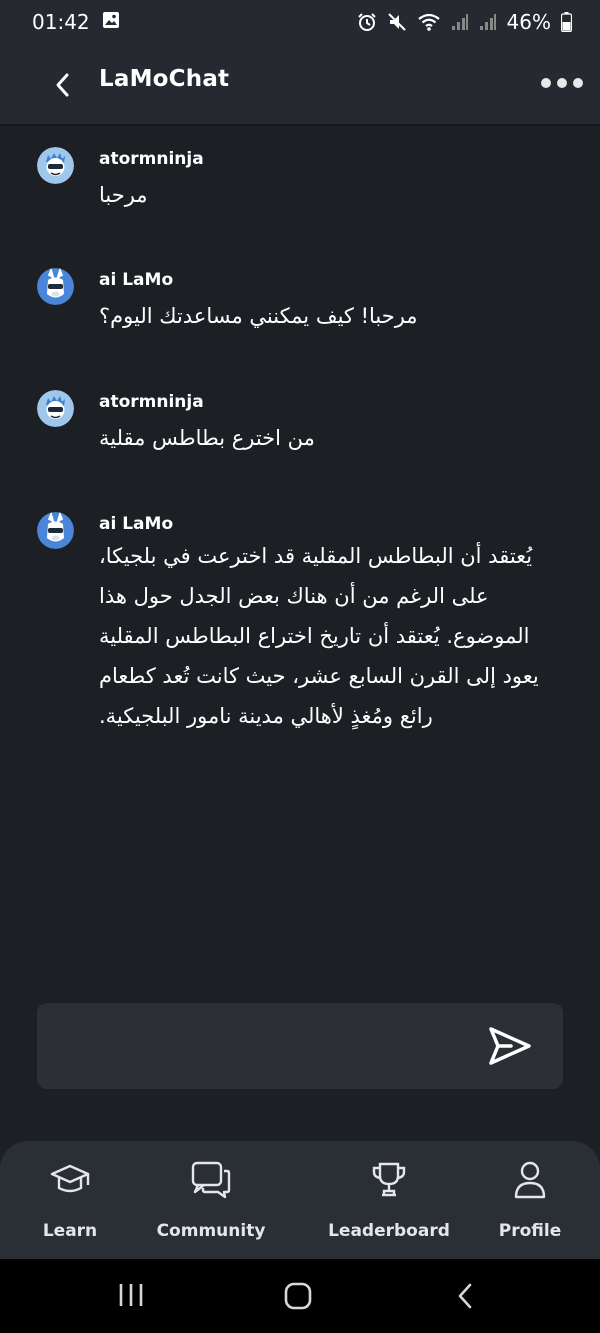 The width and height of the screenshot is (600, 1333). What do you see at coordinates (429, 22) in the screenshot?
I see `wifi-icon` at bounding box center [429, 22].